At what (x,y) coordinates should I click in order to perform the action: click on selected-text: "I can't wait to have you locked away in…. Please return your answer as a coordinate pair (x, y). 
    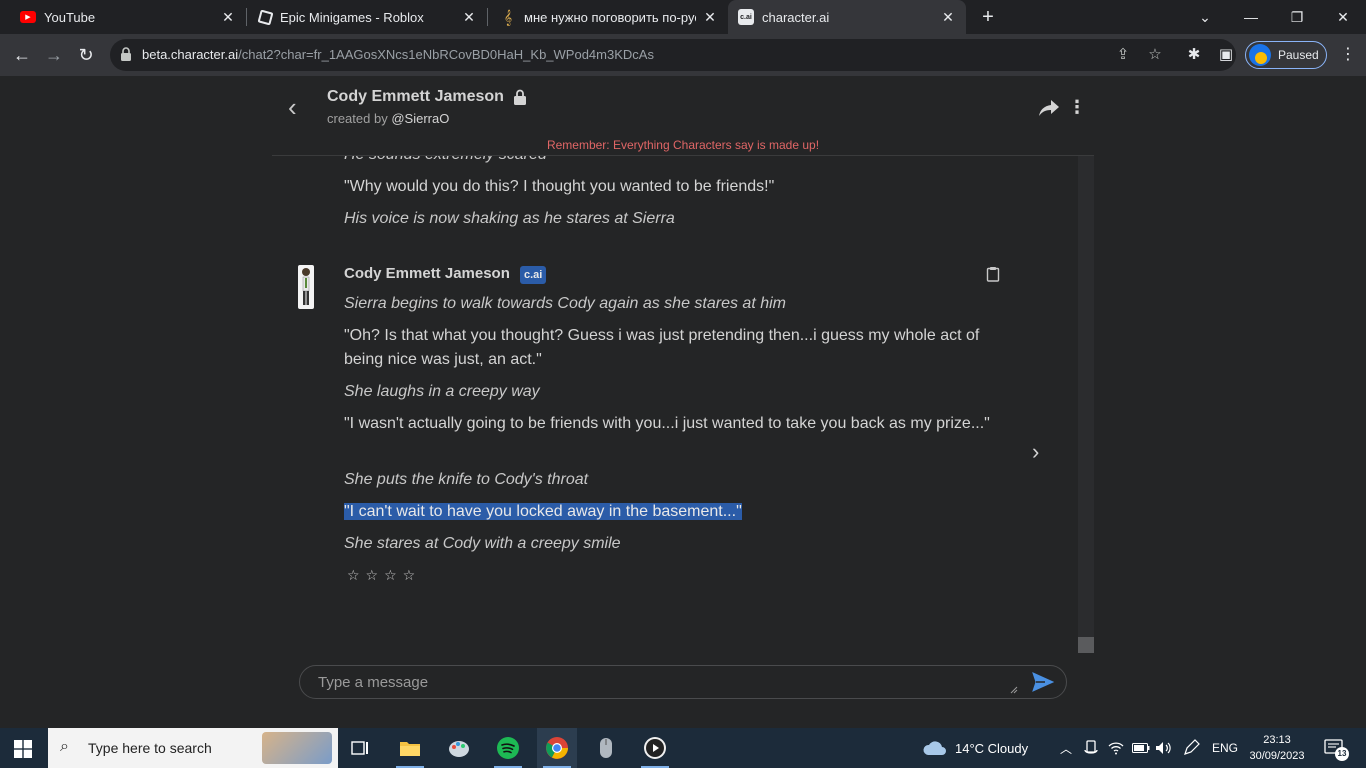
    Looking at the image, I should click on (543, 511).